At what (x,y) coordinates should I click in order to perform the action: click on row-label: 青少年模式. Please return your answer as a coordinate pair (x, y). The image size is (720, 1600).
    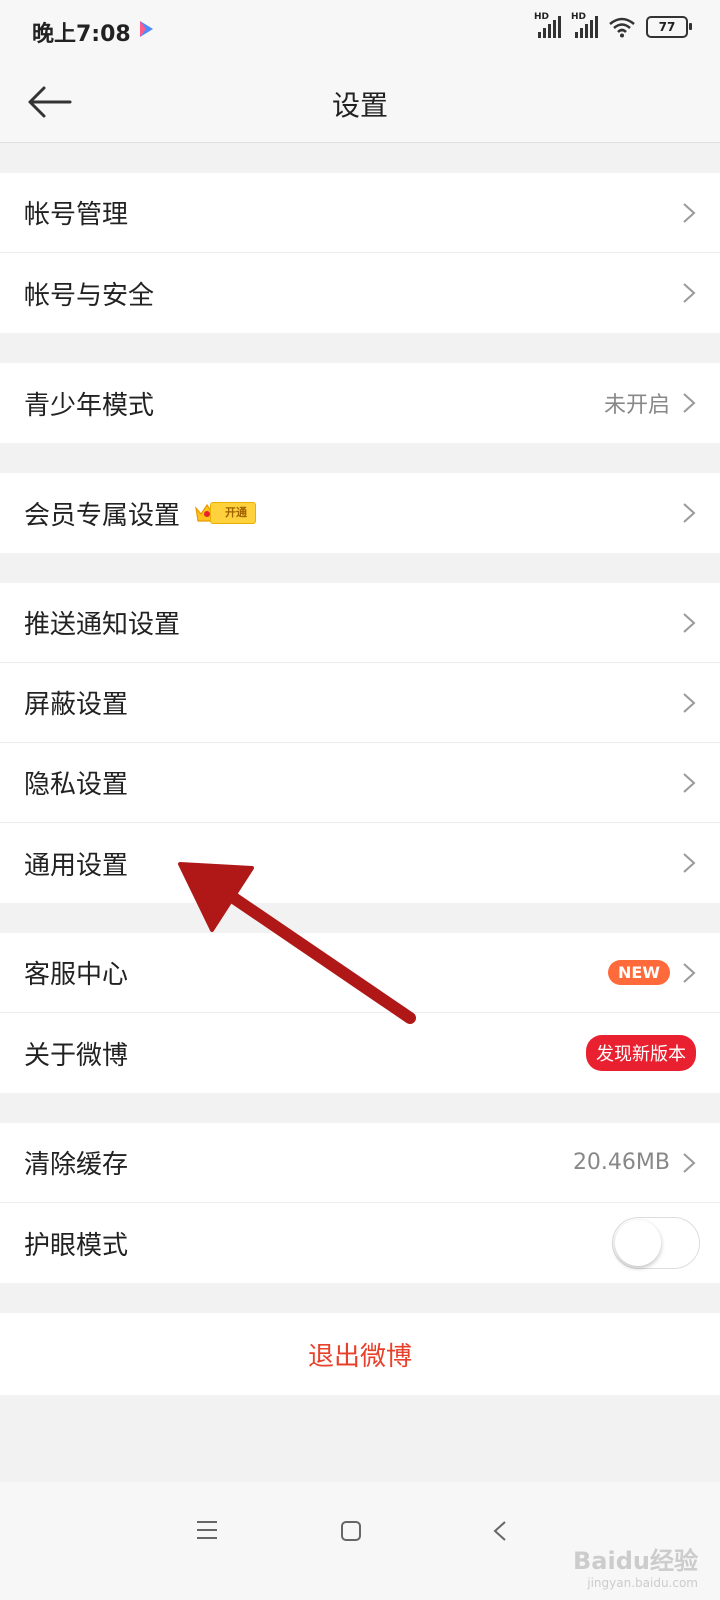
    Looking at the image, I should click on (89, 405).